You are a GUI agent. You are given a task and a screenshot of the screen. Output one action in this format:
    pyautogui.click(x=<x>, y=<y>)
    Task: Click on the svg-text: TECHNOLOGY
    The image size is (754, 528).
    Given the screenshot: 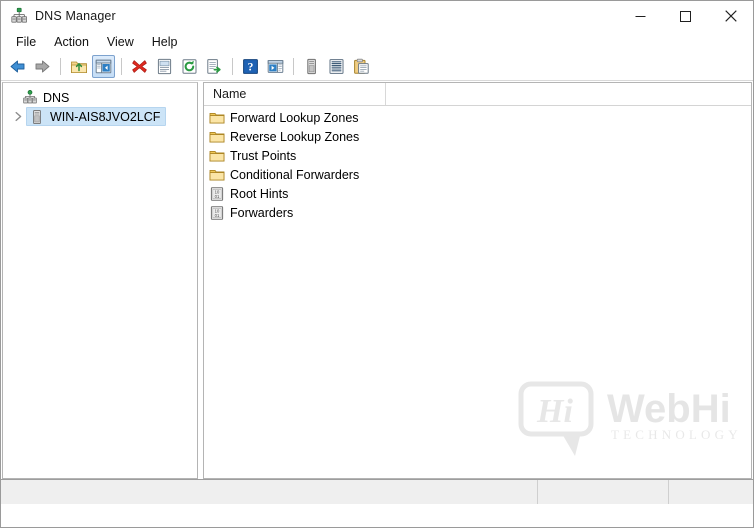 What is the action you would take?
    pyautogui.click(x=676, y=434)
    